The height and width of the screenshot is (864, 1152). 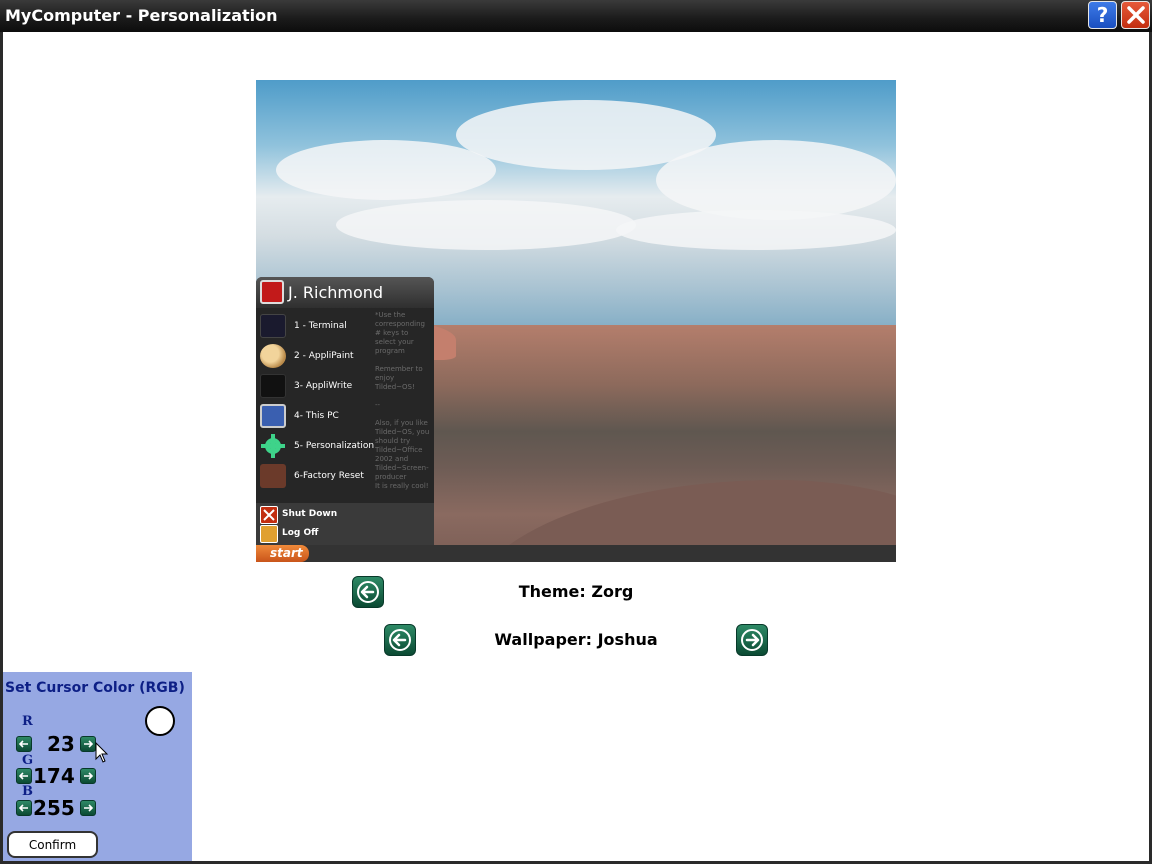 I want to click on blue-label: B, so click(x=27, y=791).